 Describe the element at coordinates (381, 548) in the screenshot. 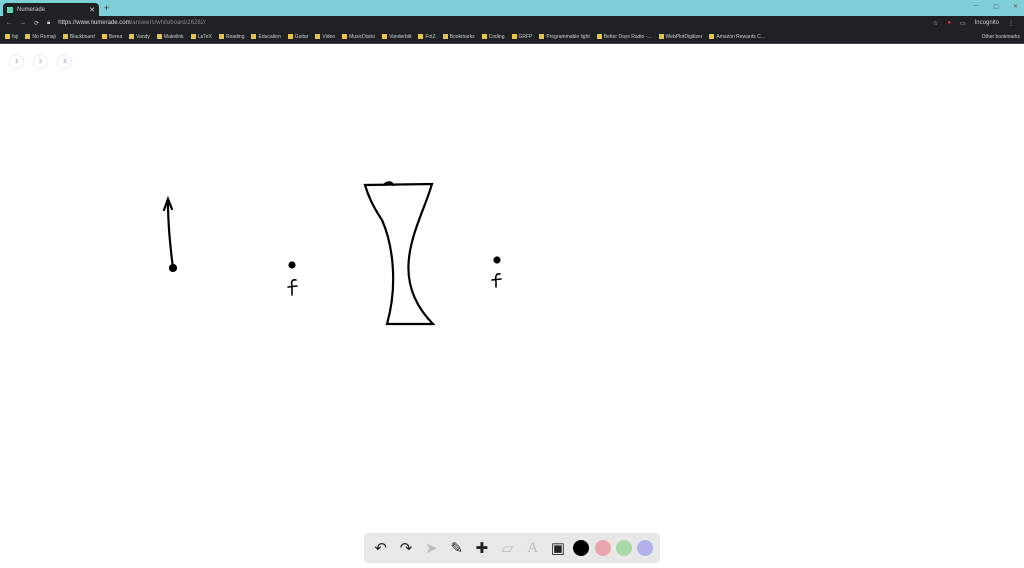

I see `undo-button: ↶` at that location.